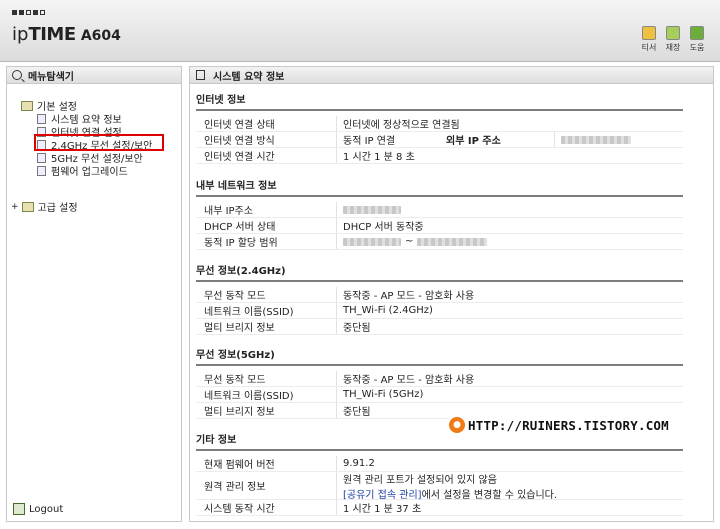 The height and width of the screenshot is (529, 720). What do you see at coordinates (572, 425) in the screenshot?
I see `watermark: ● HTTP://RUINERS.TISTORY.COM` at bounding box center [572, 425].